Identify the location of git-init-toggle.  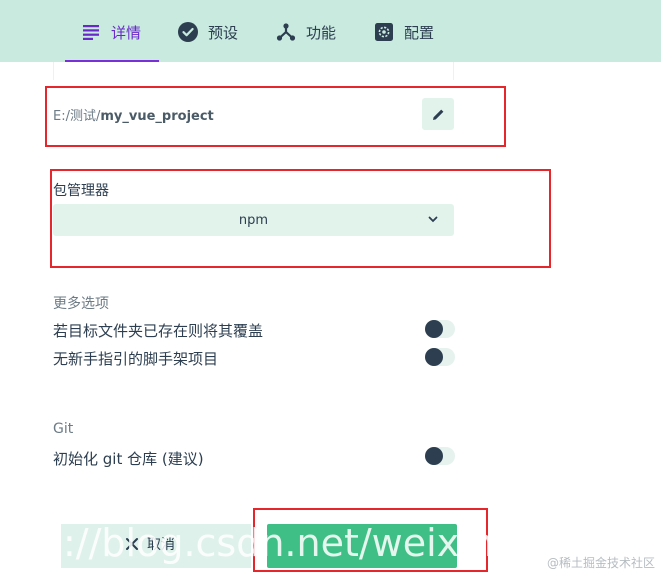
(440, 456).